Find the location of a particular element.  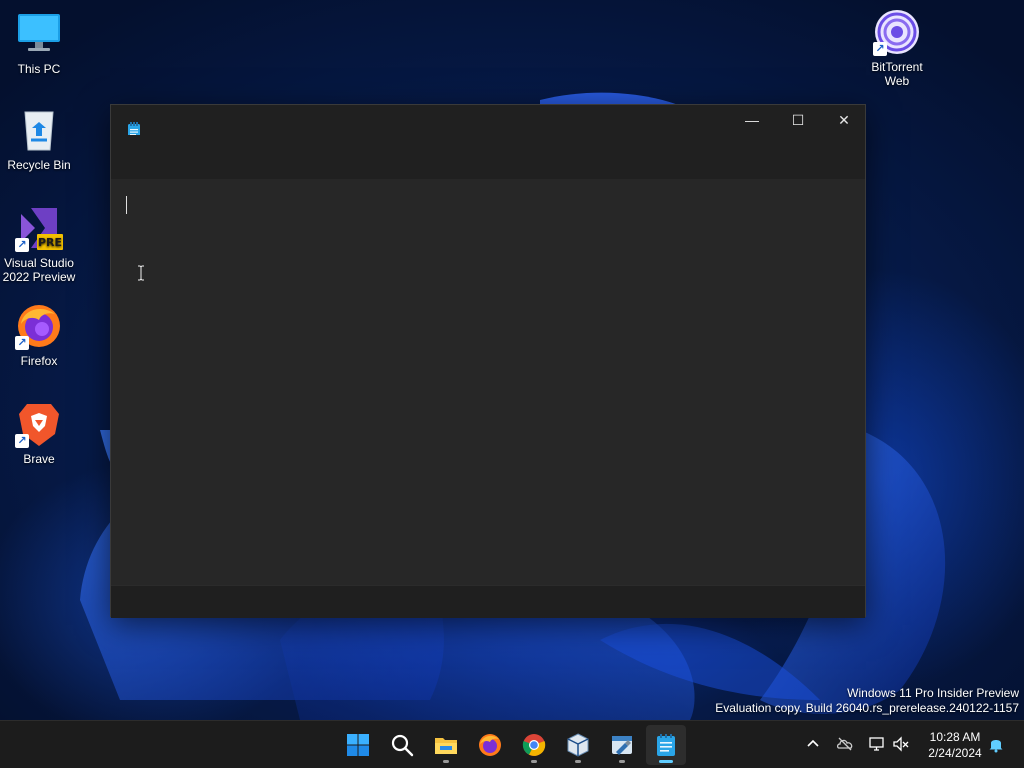

desktop-icon-this-pc: This PC is located at coordinates (39, 43).